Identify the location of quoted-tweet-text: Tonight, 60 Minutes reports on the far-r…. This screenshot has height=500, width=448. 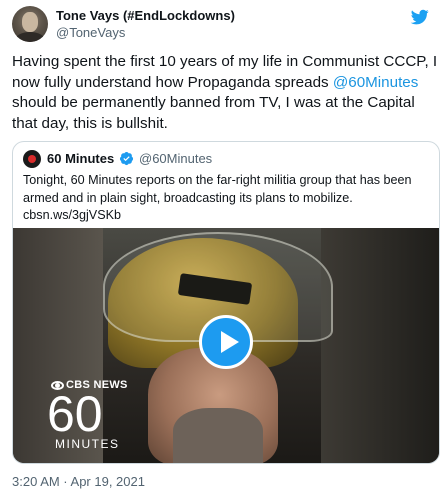
(228, 198).